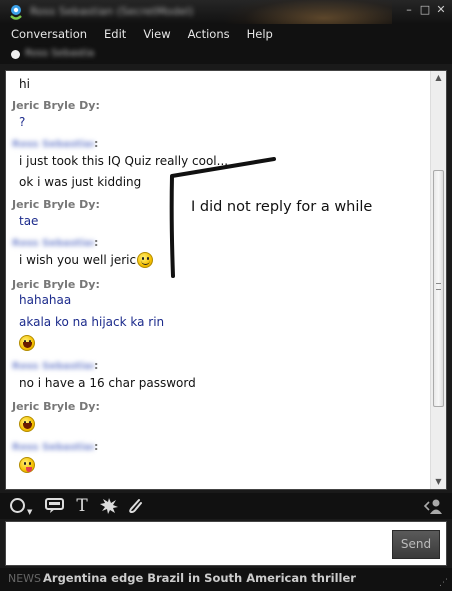  I want to click on resize-grip-icon: ⋰, so click(444, 583).